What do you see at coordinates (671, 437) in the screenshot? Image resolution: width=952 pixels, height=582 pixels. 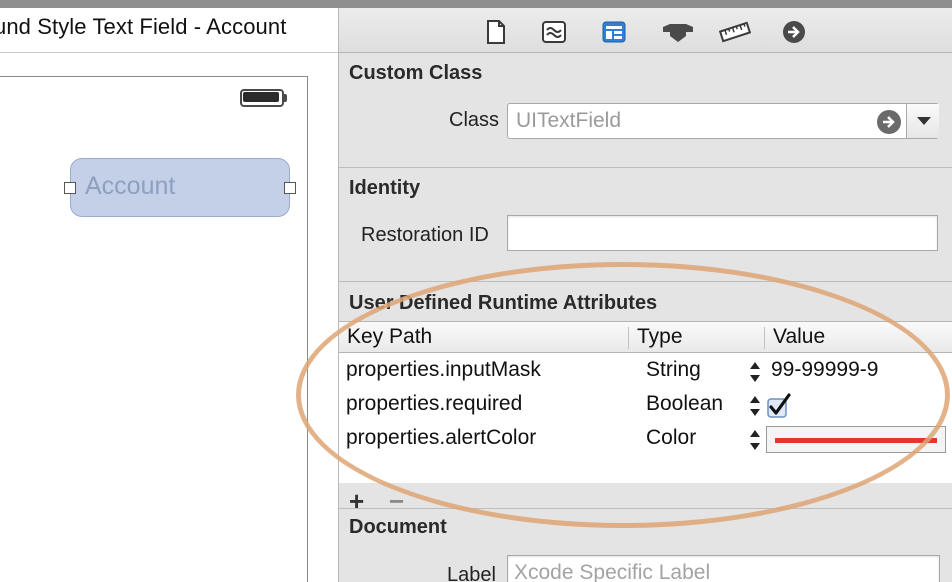 I see `type-cell: Color` at bounding box center [671, 437].